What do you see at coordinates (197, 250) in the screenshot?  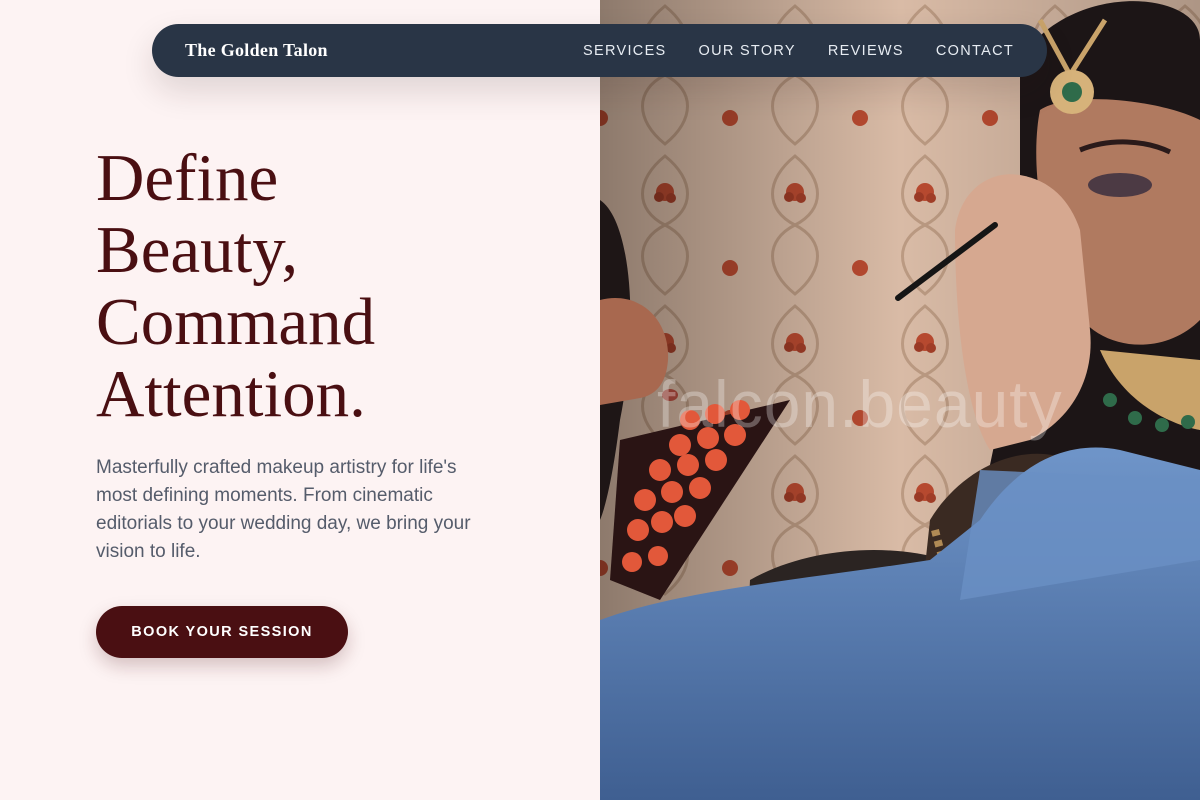 I see `headline-line-2: Beauty,` at bounding box center [197, 250].